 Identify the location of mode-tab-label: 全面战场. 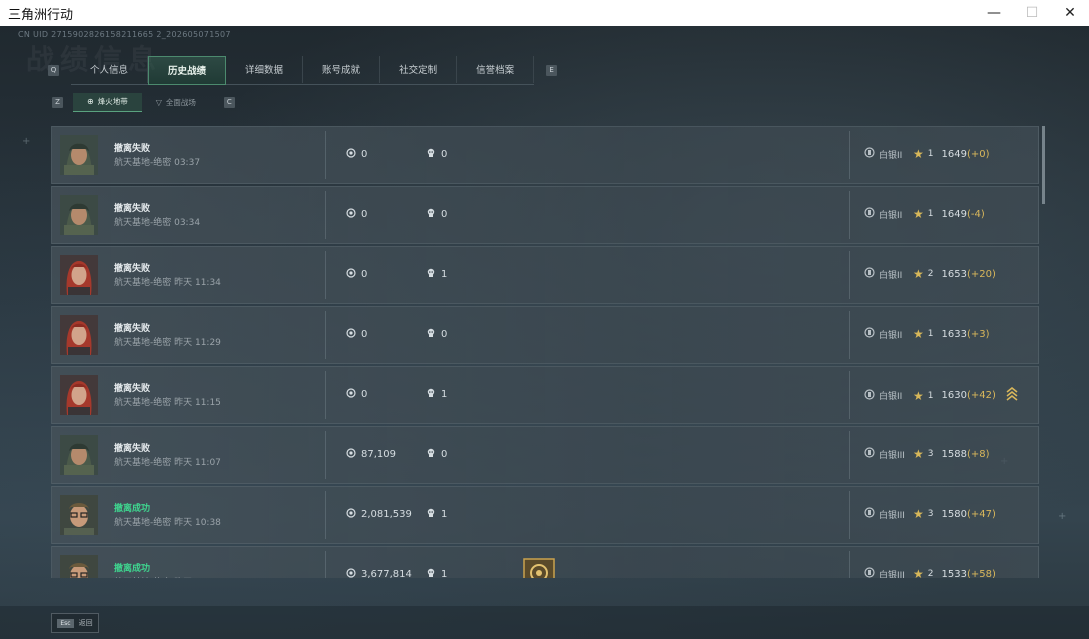
(180, 102).